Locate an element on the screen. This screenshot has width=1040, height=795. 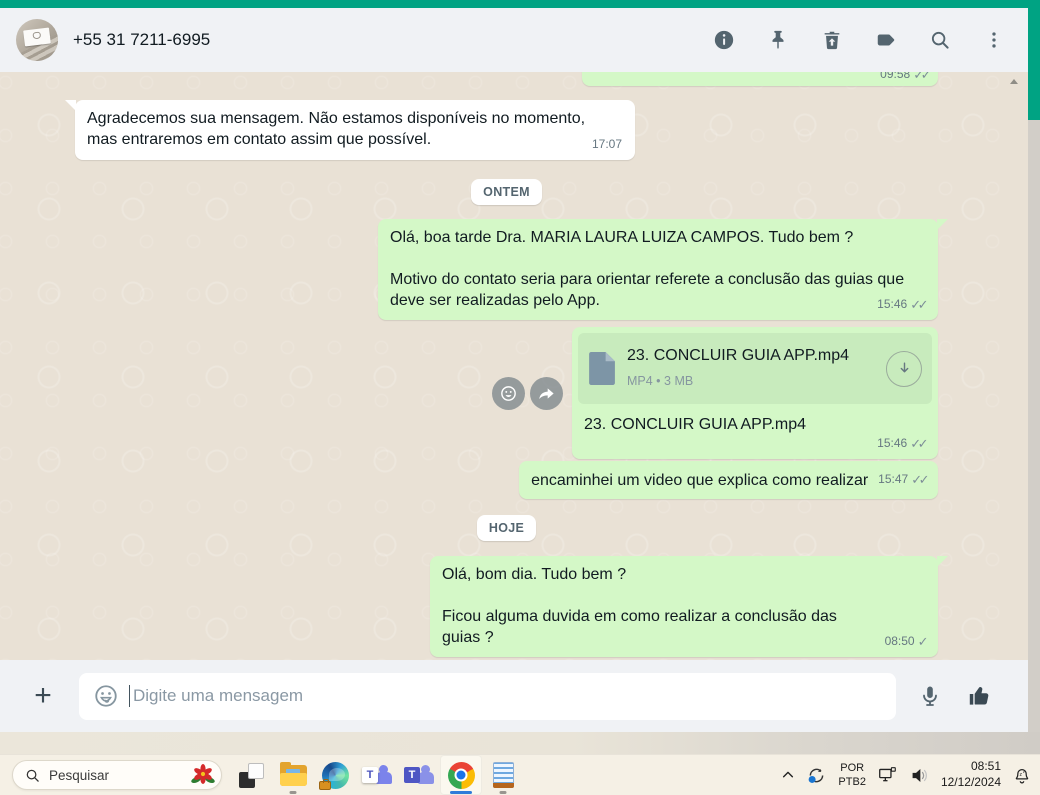
window-edge-teal is located at coordinates (1034, 64).